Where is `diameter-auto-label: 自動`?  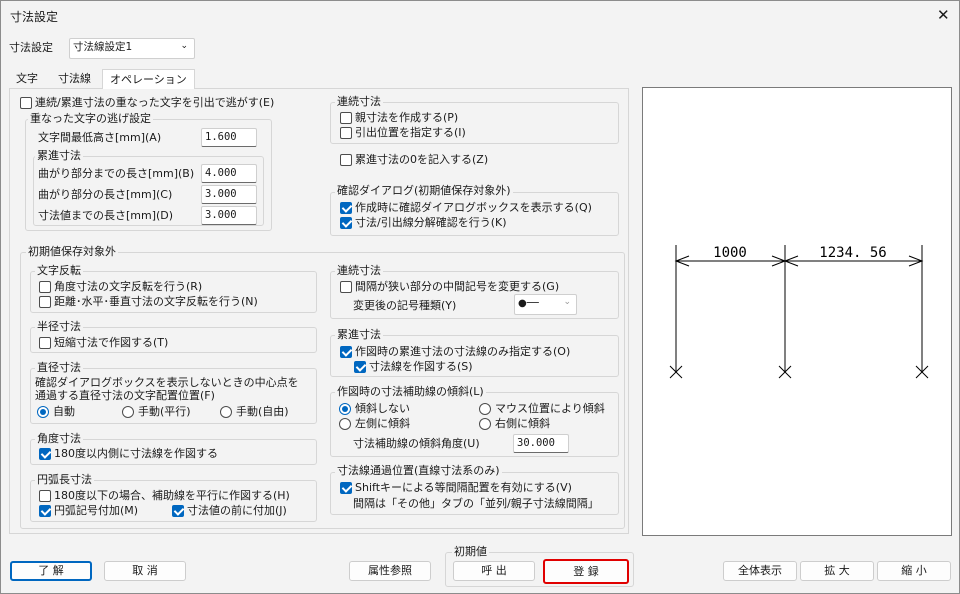
diameter-auto-label: 自動 is located at coordinates (64, 411).